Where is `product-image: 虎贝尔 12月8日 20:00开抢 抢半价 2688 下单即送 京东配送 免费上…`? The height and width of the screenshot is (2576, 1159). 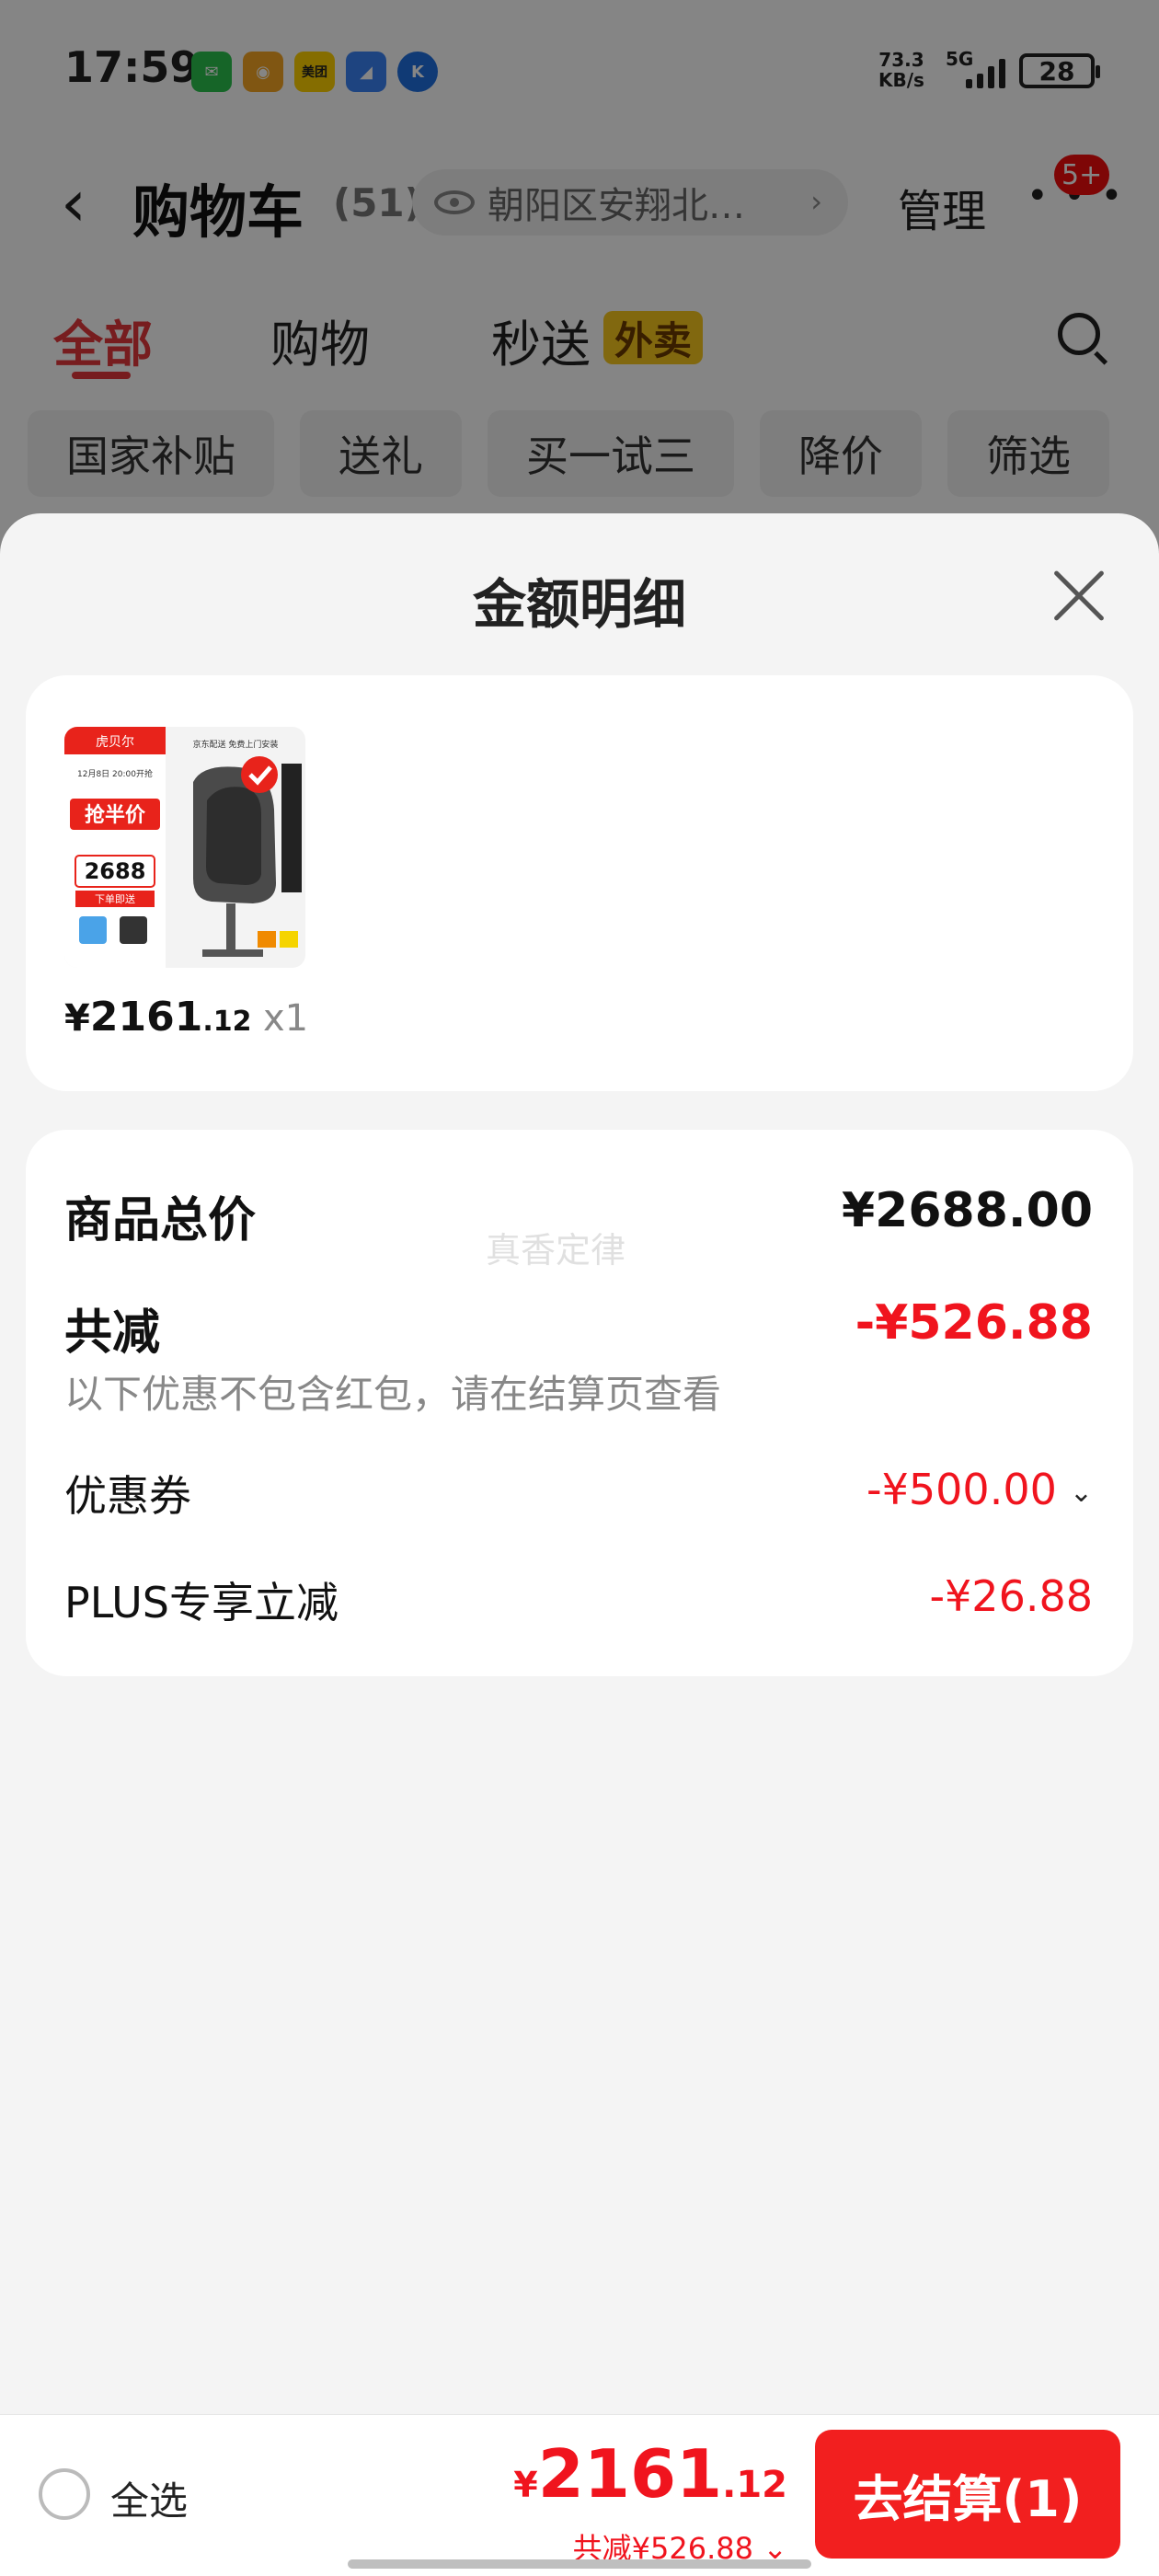
product-image: 虎贝尔 12月8日 20:00开抢 抢半价 2688 下单即送 京东配送 免费上… is located at coordinates (184, 847).